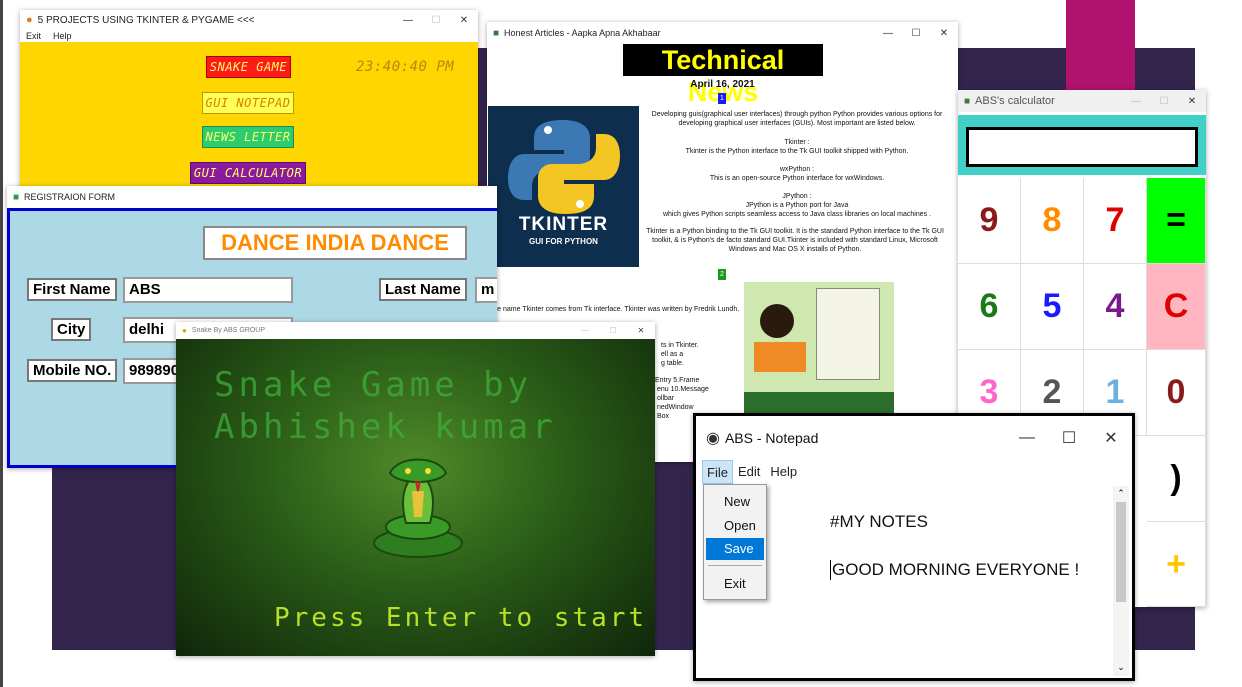  What do you see at coordinates (879, 521) in the screenshot?
I see `note-line-1: #MY NOTES` at bounding box center [879, 521].